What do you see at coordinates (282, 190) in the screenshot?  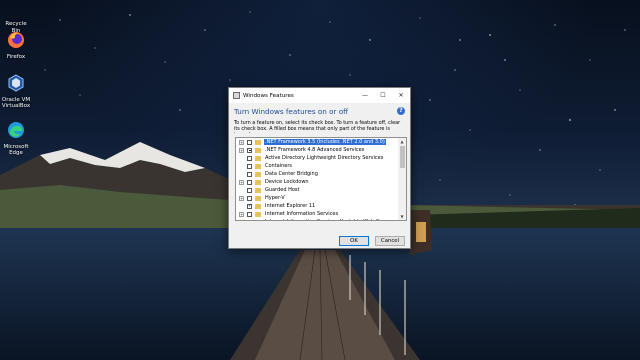 I see `feature-label: Guarded Host` at bounding box center [282, 190].